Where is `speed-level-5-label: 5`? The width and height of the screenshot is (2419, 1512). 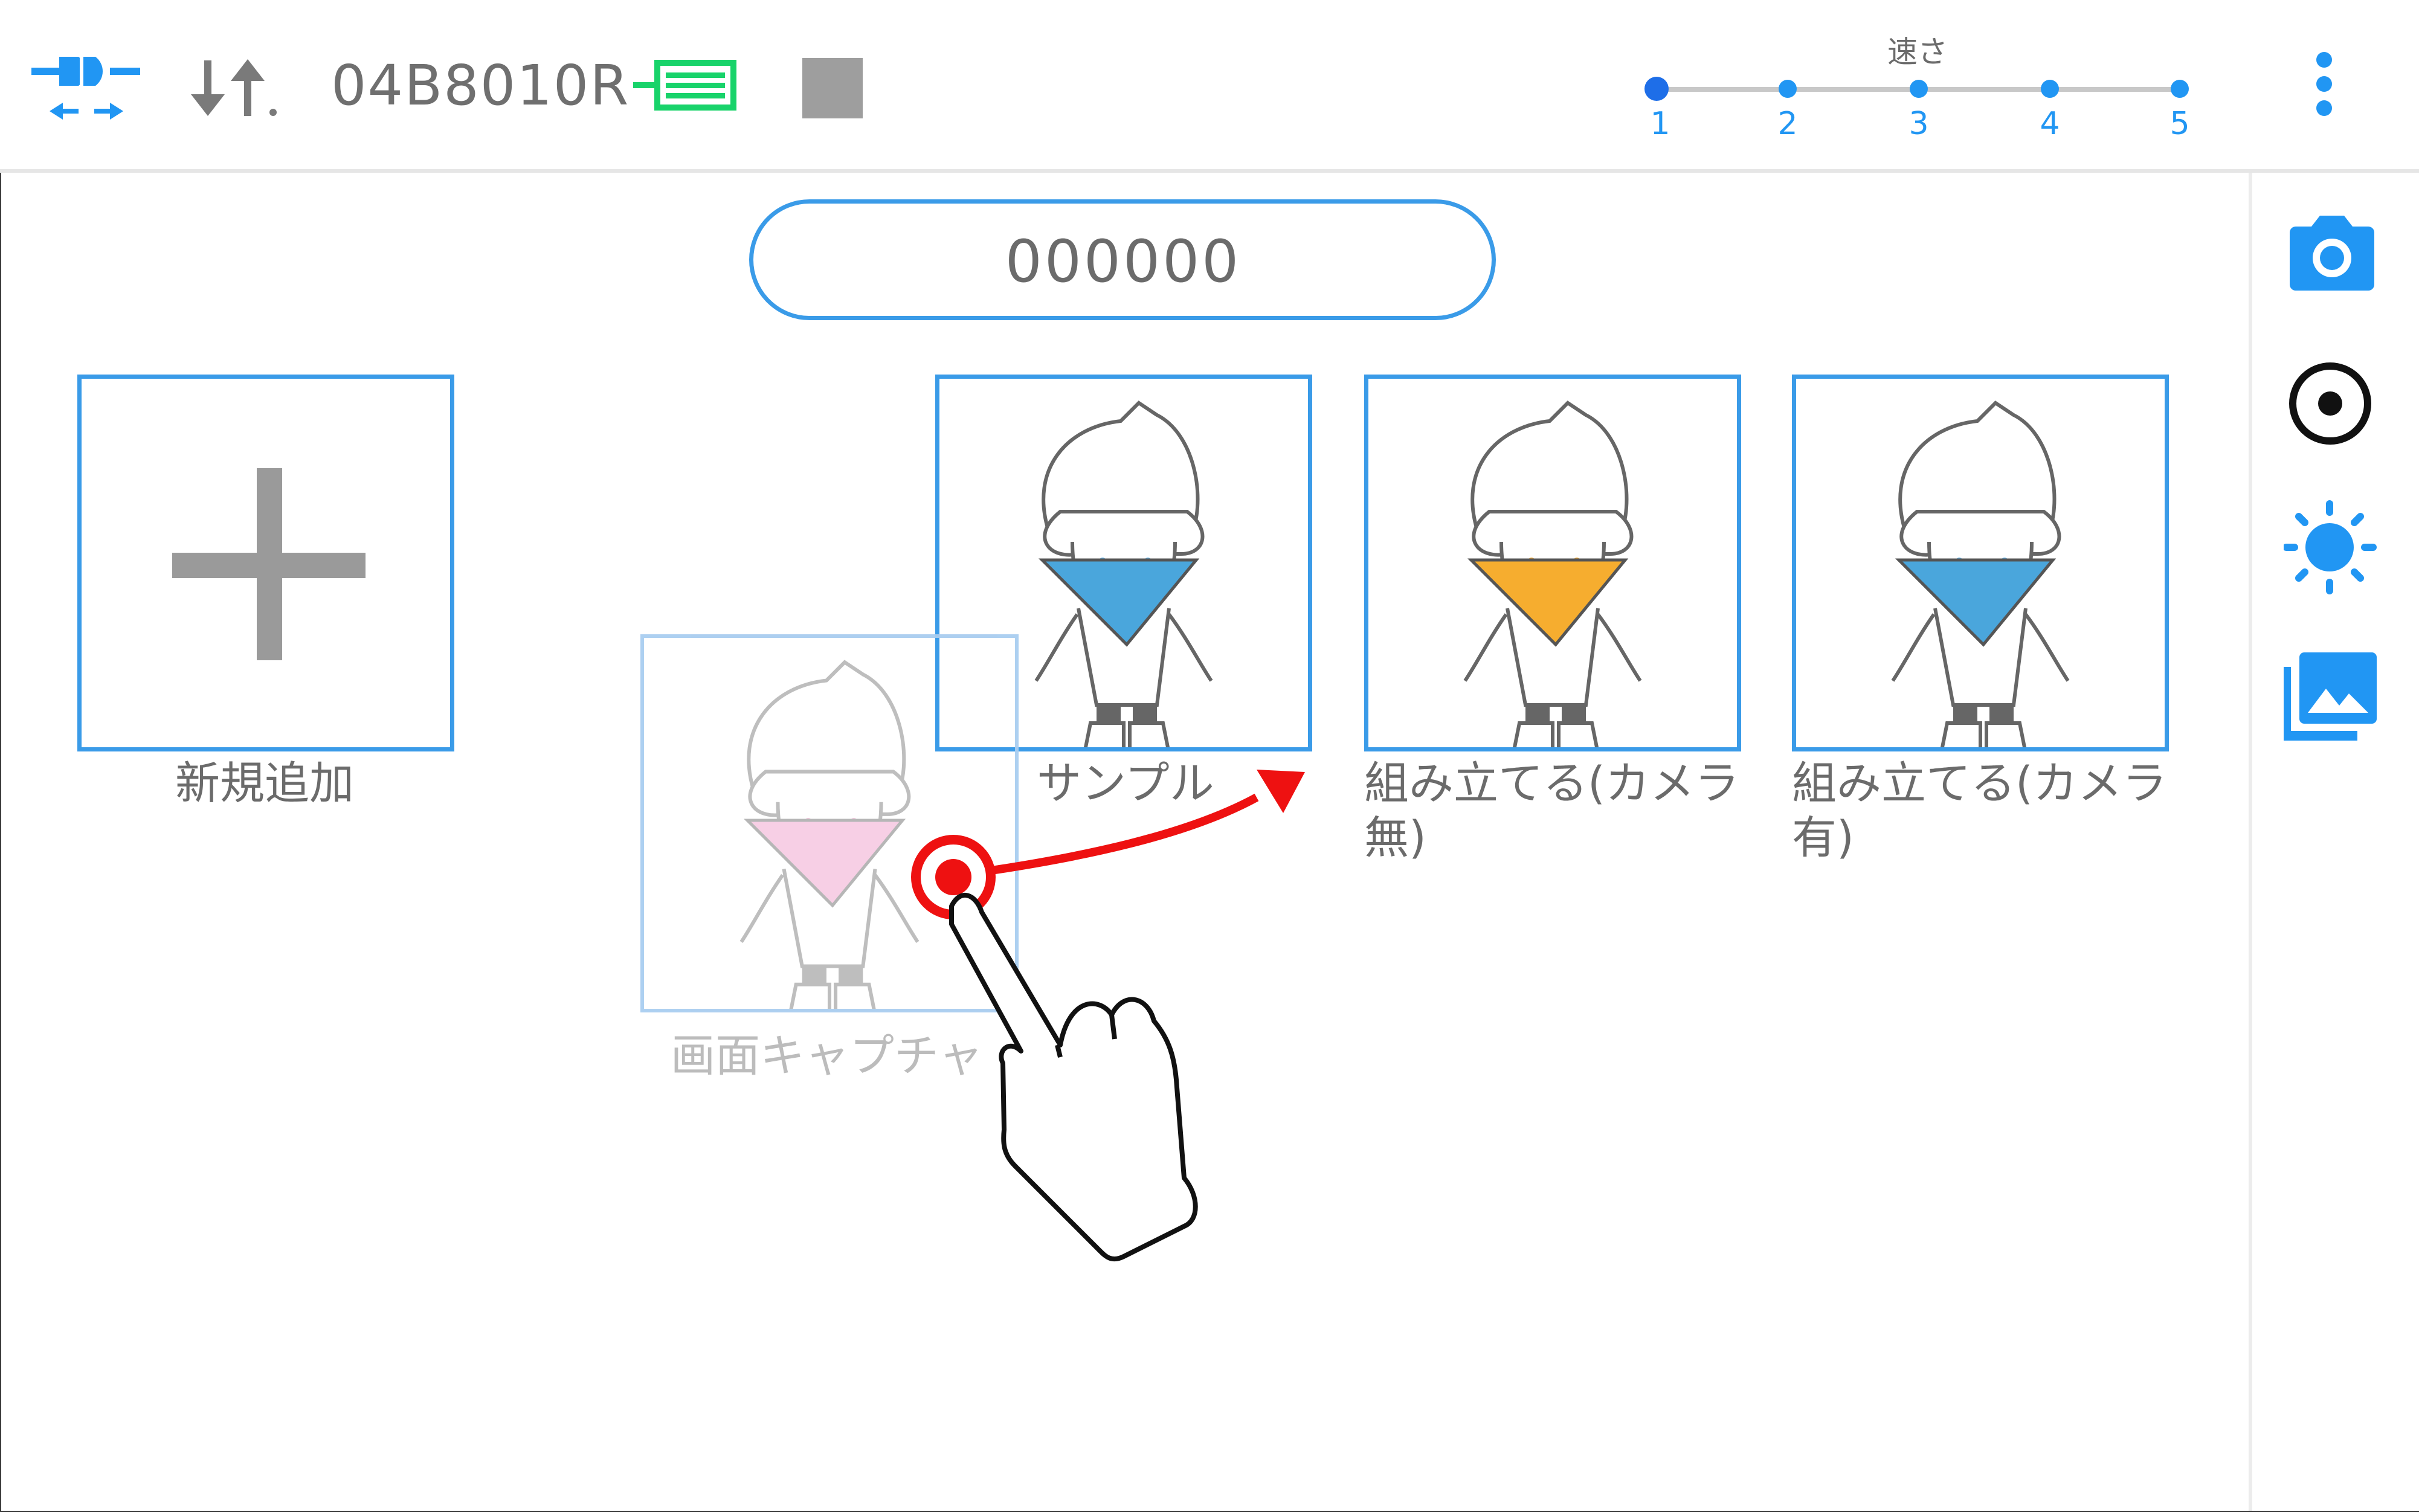 speed-level-5-label: 5 is located at coordinates (2180, 124).